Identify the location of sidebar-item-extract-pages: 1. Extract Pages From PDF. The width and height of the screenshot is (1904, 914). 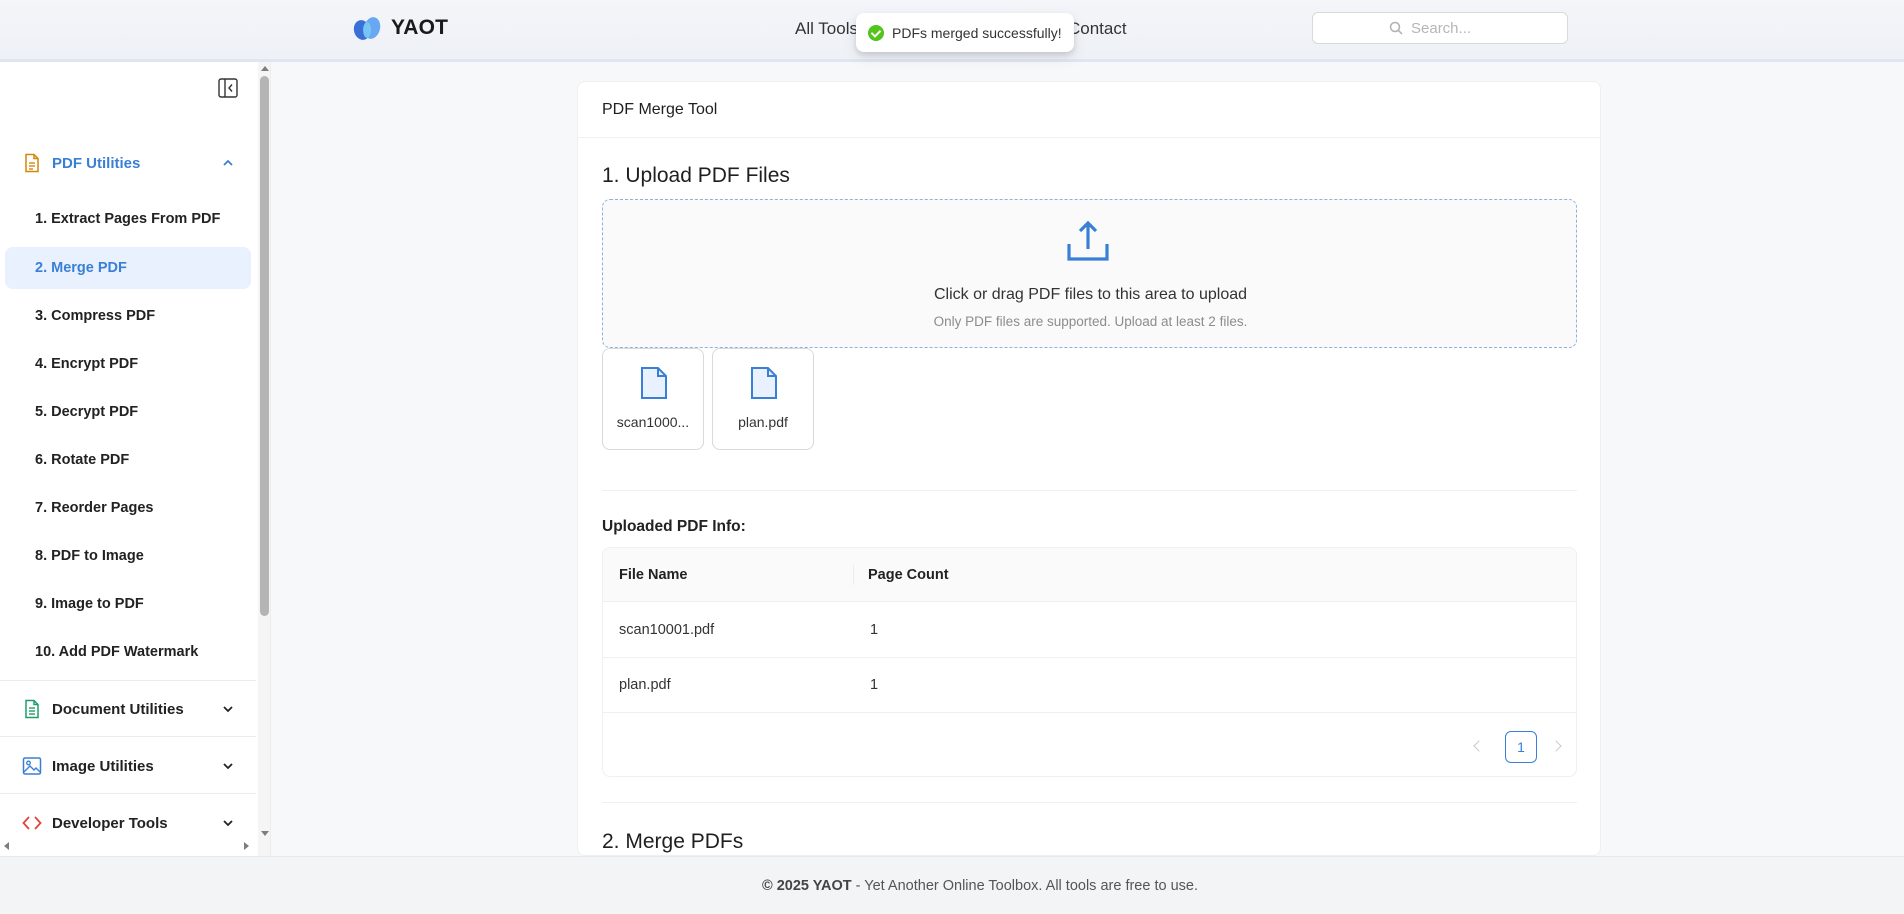
(128, 219).